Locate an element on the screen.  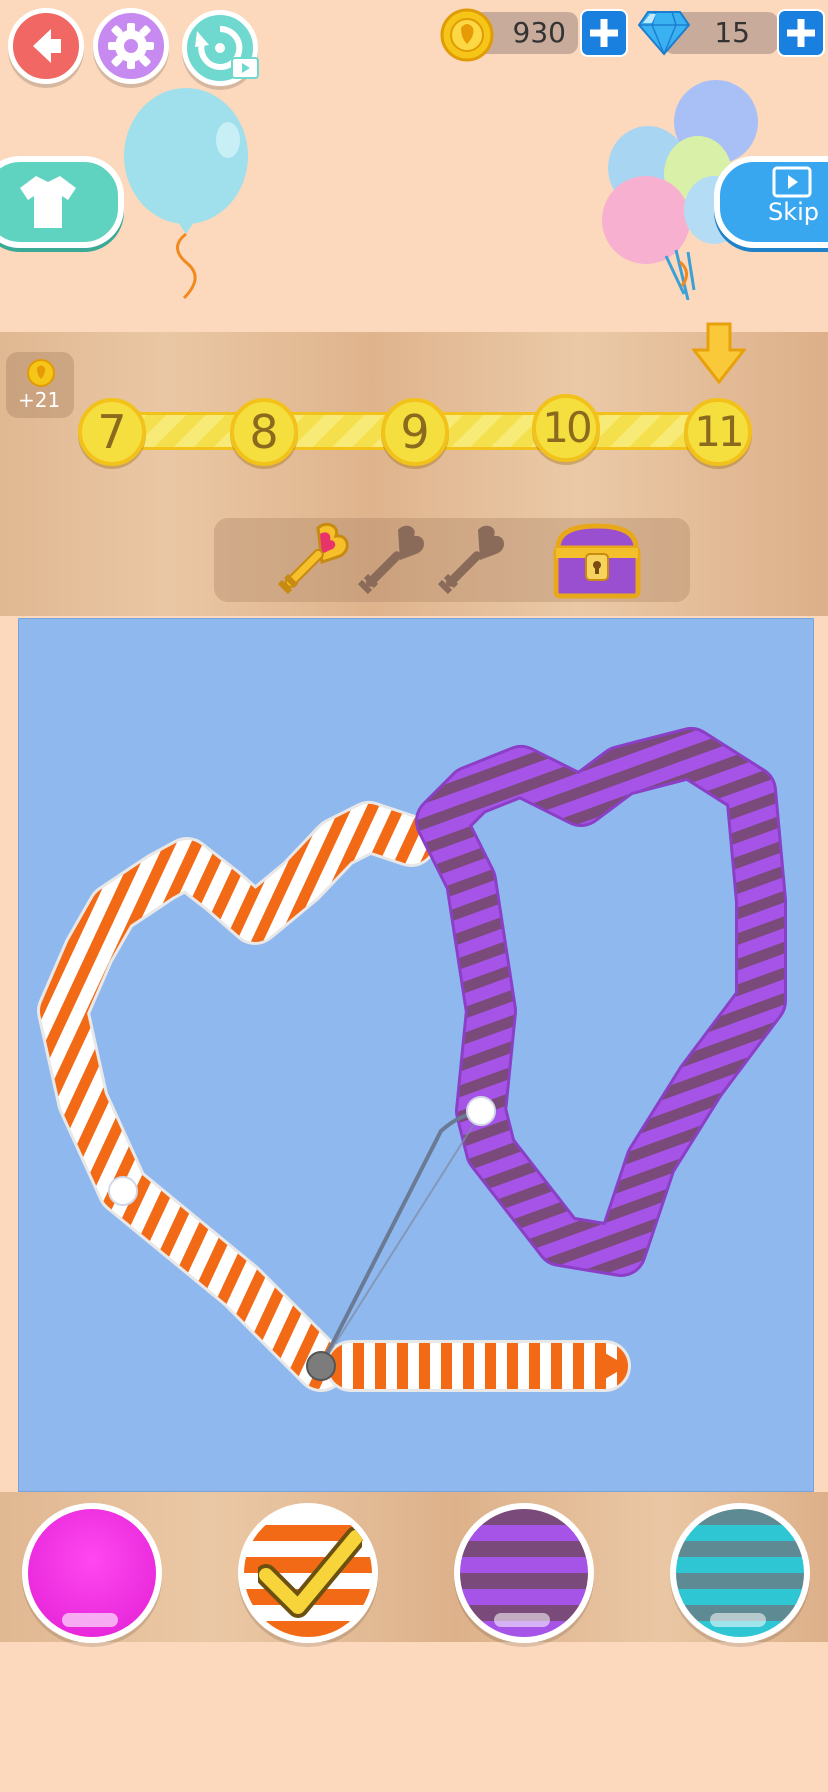
current-level-node: 11 is located at coordinates (718, 432).